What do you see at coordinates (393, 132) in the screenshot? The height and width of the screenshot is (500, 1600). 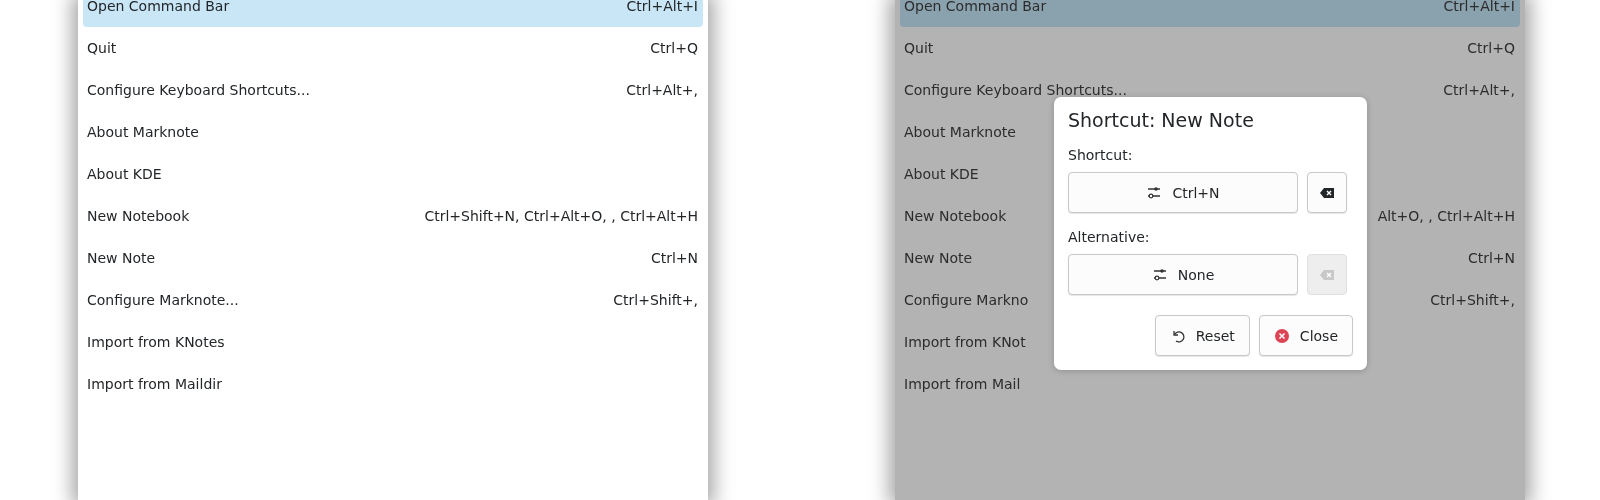 I see `menu-item: About Marknote` at bounding box center [393, 132].